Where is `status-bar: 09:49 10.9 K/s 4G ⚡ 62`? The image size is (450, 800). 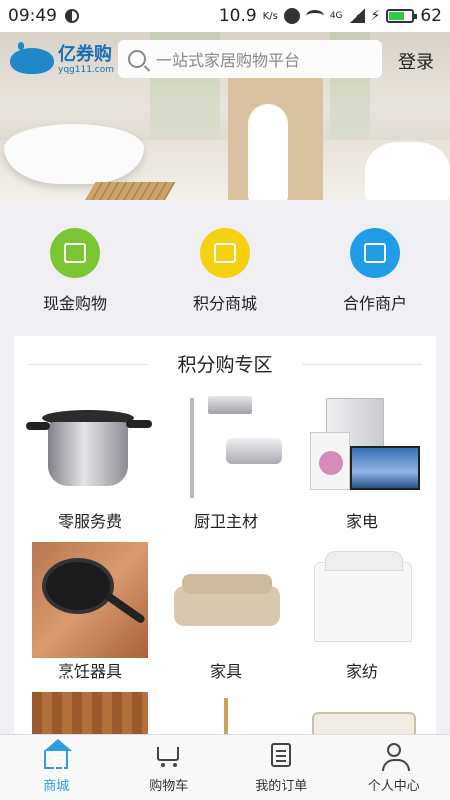
status-bar: 09:49 10.9 K/s 4G ⚡ 62 is located at coordinates (225, 16).